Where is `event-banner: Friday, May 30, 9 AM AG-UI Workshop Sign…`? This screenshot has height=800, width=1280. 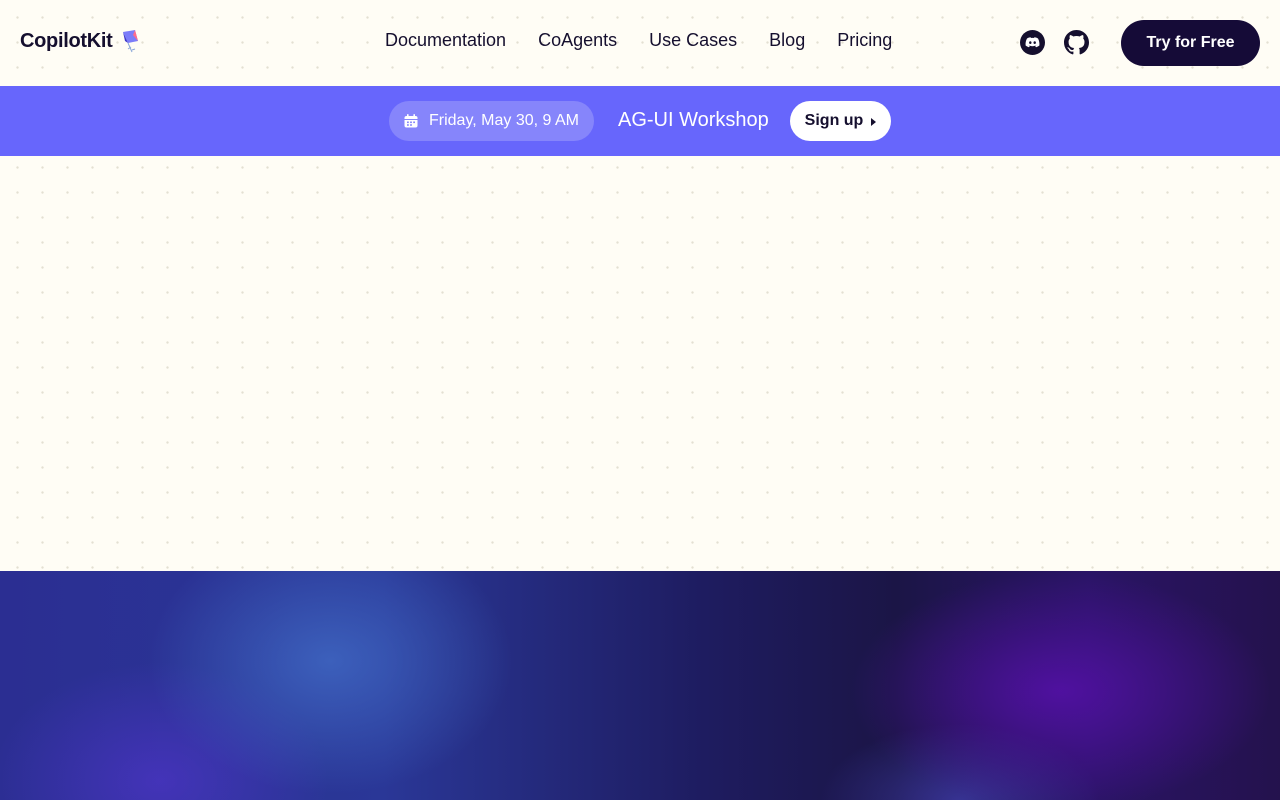 event-banner: Friday, May 30, 9 AM AG-UI Workshop Sign… is located at coordinates (640, 121).